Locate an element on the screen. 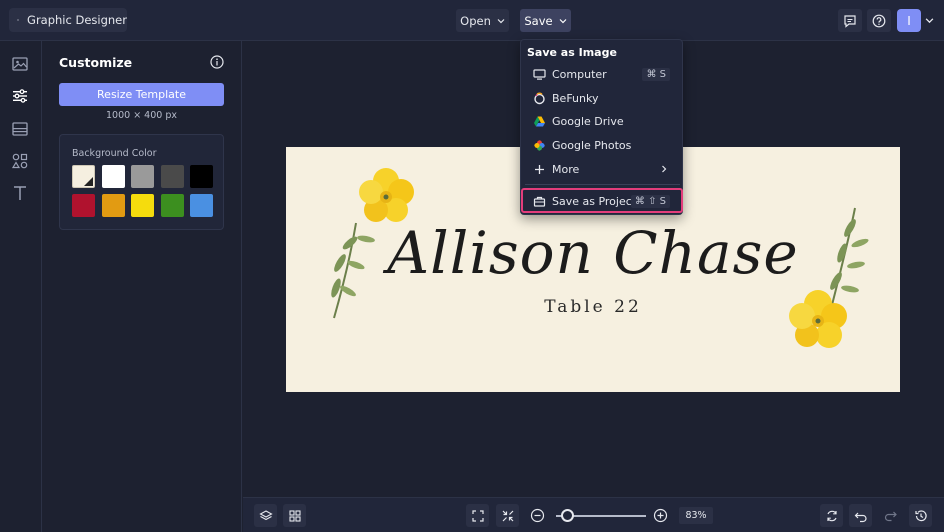  zoom-slider-handle is located at coordinates (567, 515).